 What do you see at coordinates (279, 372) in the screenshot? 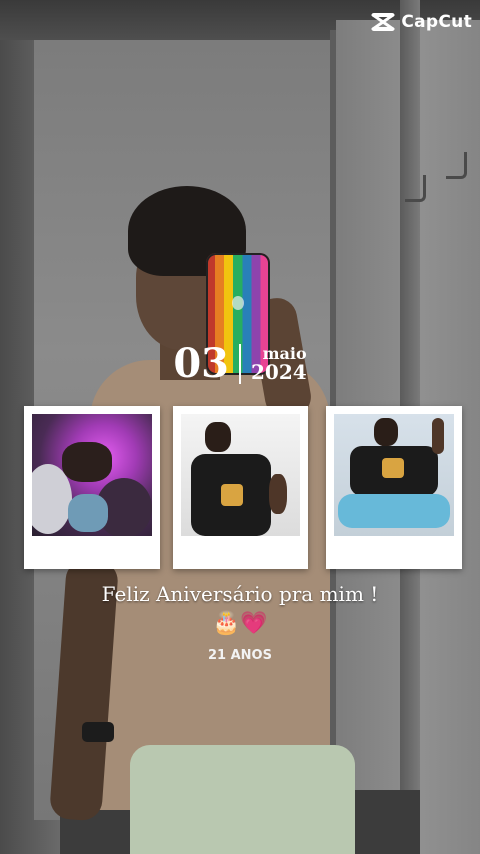
I see `date-year: 2024` at bounding box center [279, 372].